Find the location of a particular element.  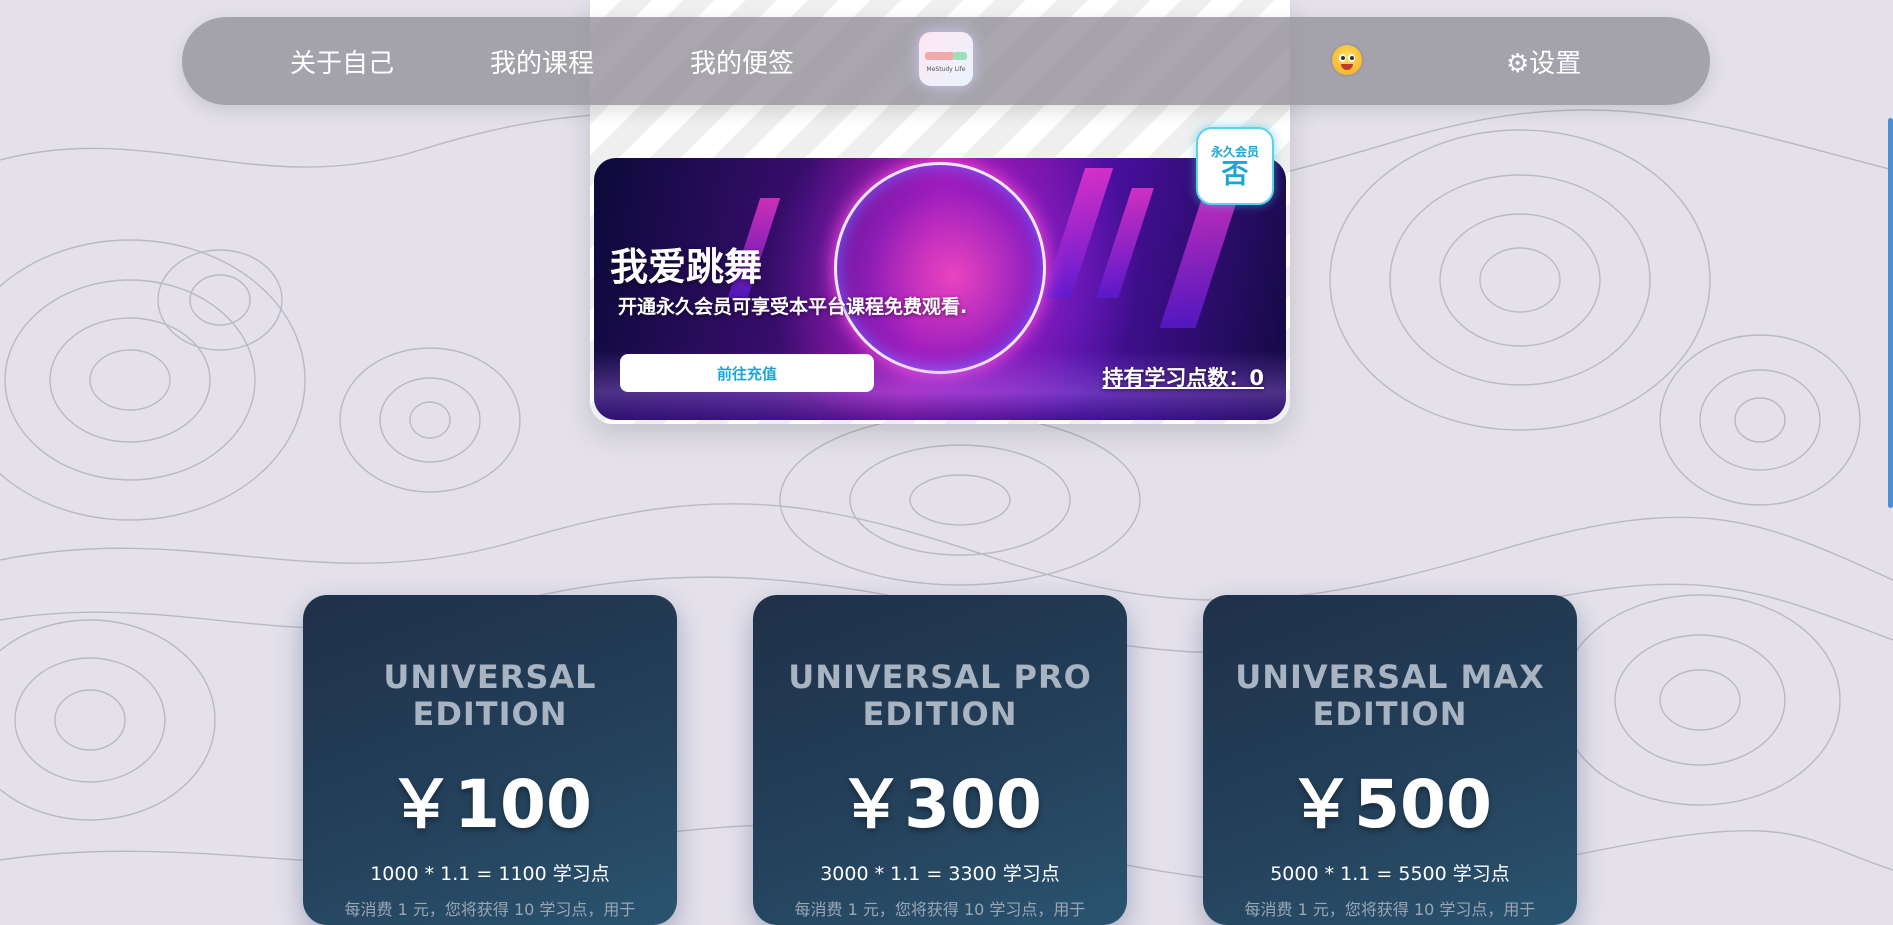

avatar-emoji-icon is located at coordinates (1347, 60).